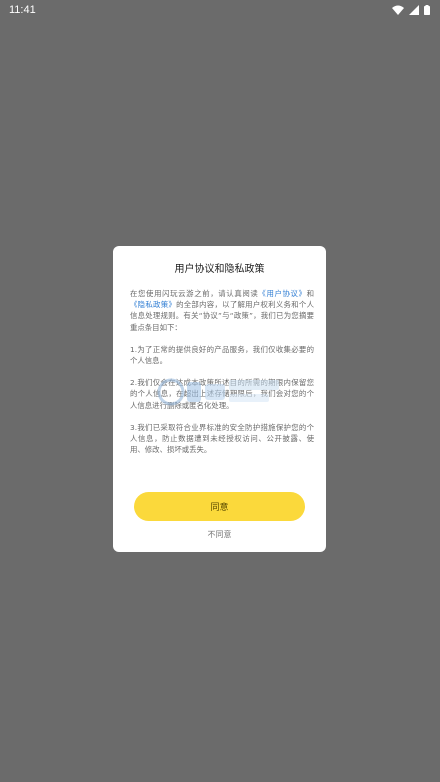 The width and height of the screenshot is (440, 782). I want to click on privacy-policy-link: 《隐私政策》, so click(153, 304).